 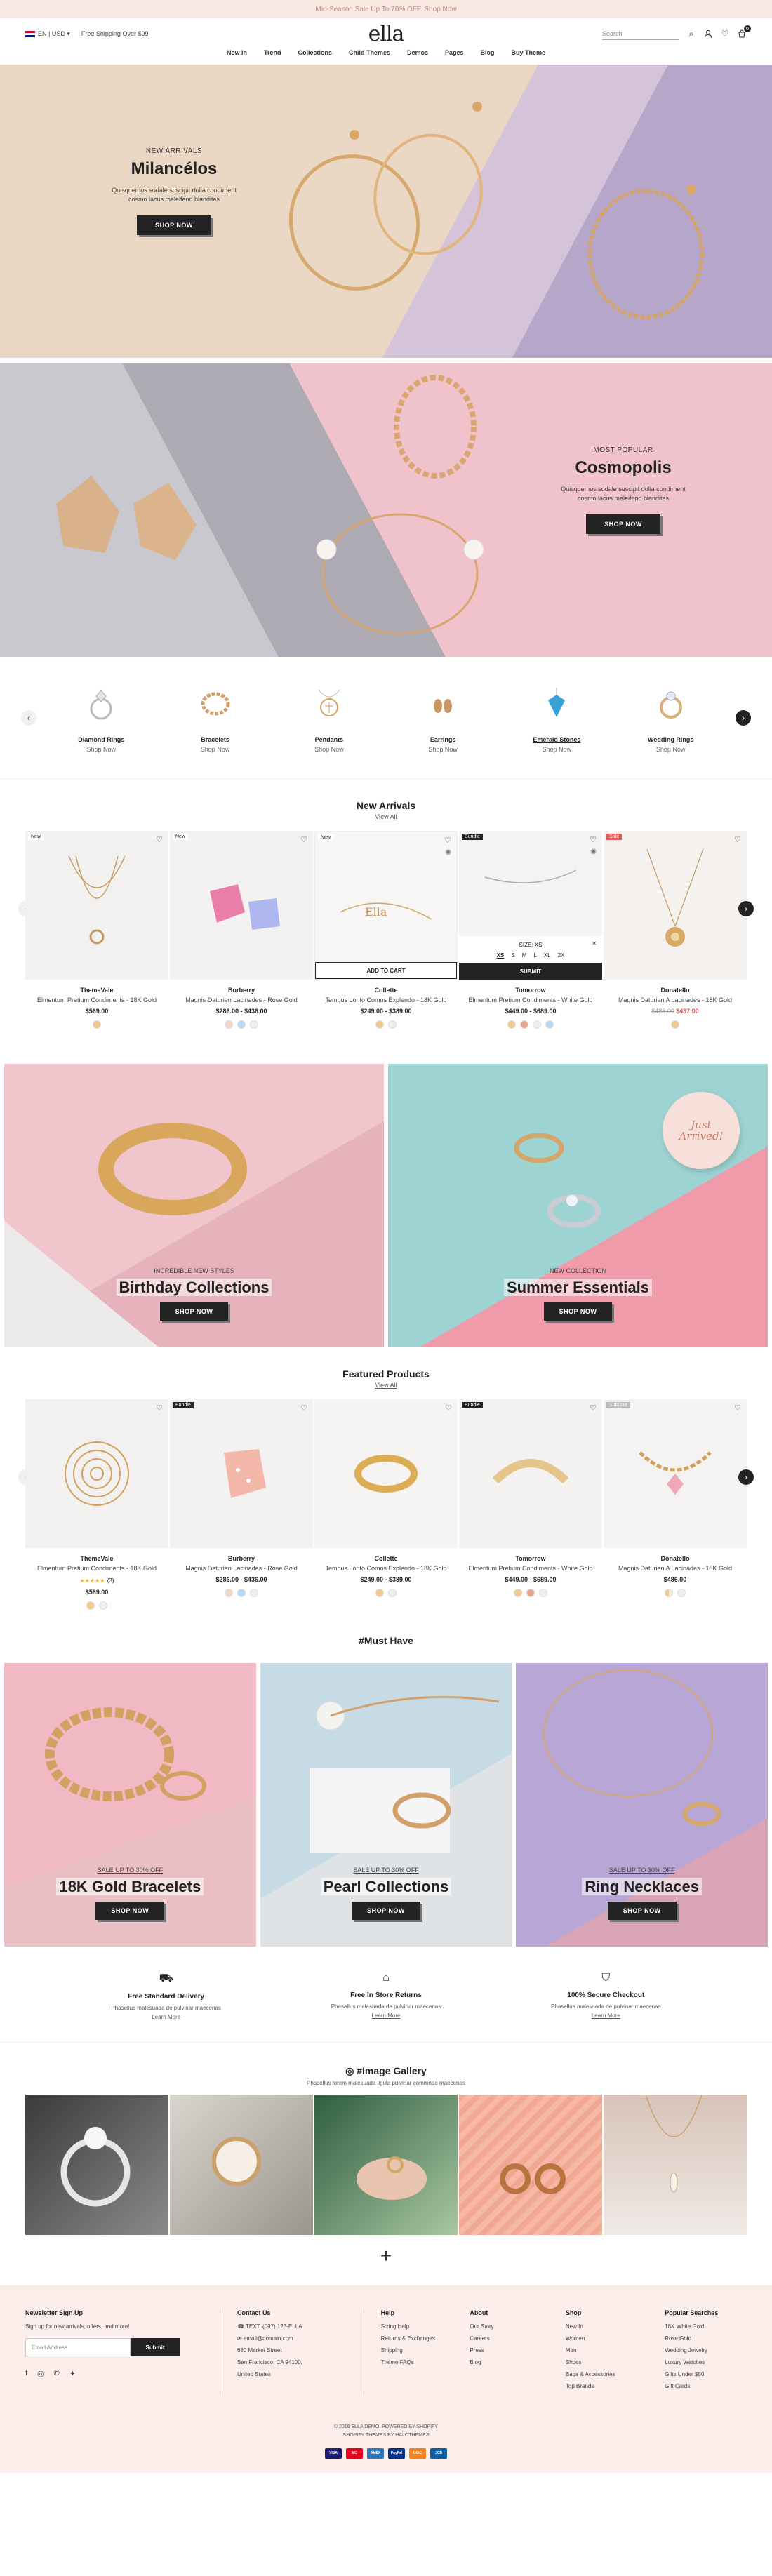 What do you see at coordinates (706, 2362) in the screenshot?
I see `footer-link: Luxury Watches` at bounding box center [706, 2362].